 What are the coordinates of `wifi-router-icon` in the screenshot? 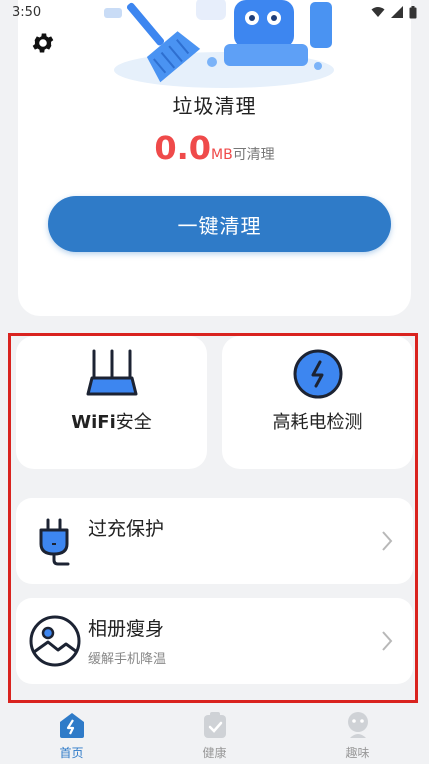 It's located at (111, 372).